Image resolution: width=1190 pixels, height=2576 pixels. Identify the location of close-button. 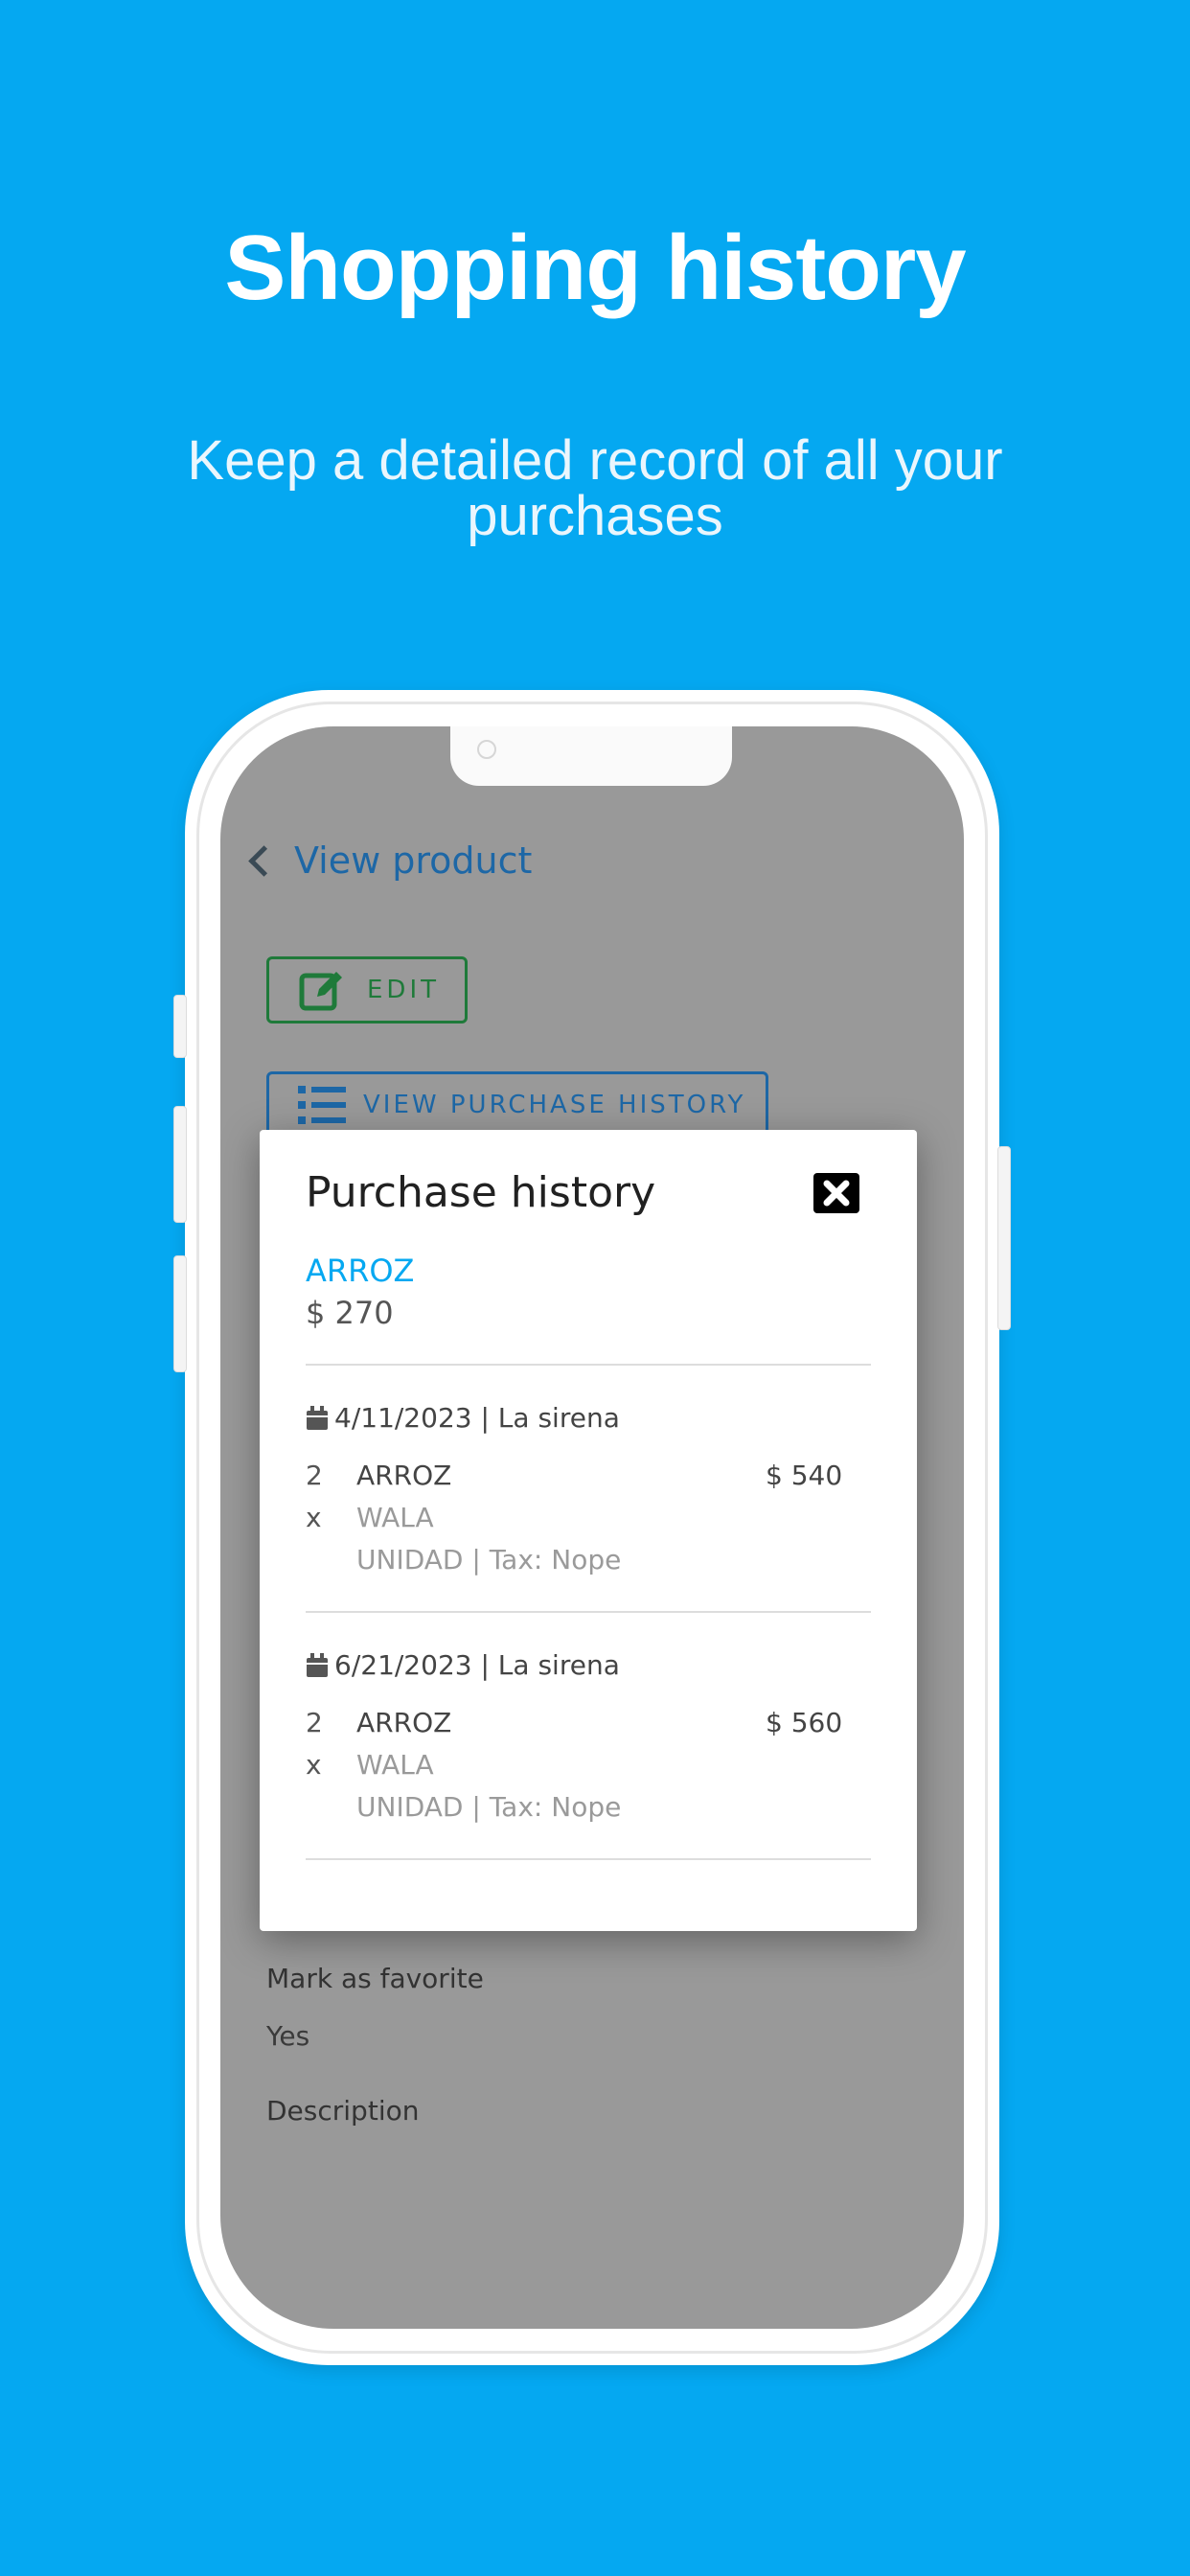
(836, 1193).